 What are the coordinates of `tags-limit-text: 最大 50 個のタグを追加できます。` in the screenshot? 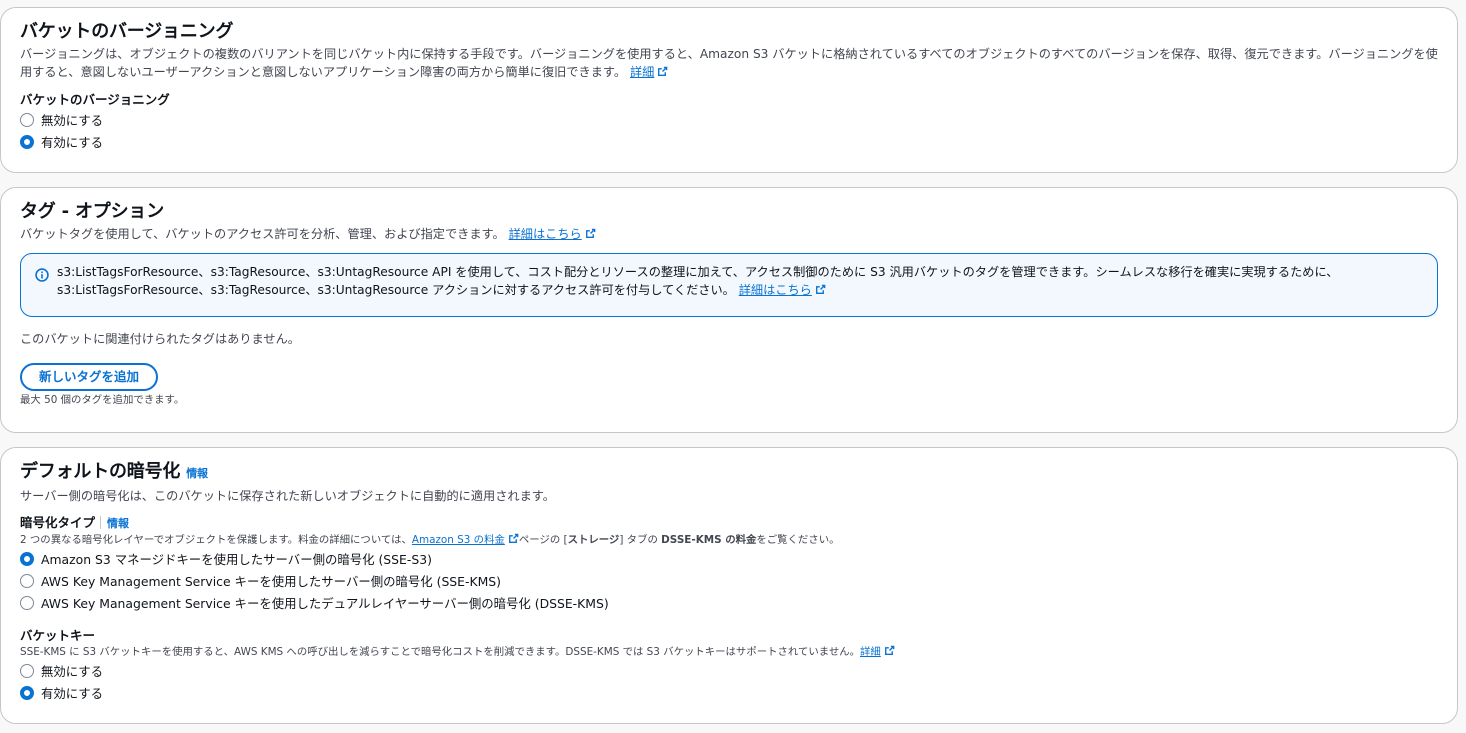 It's located at (102, 400).